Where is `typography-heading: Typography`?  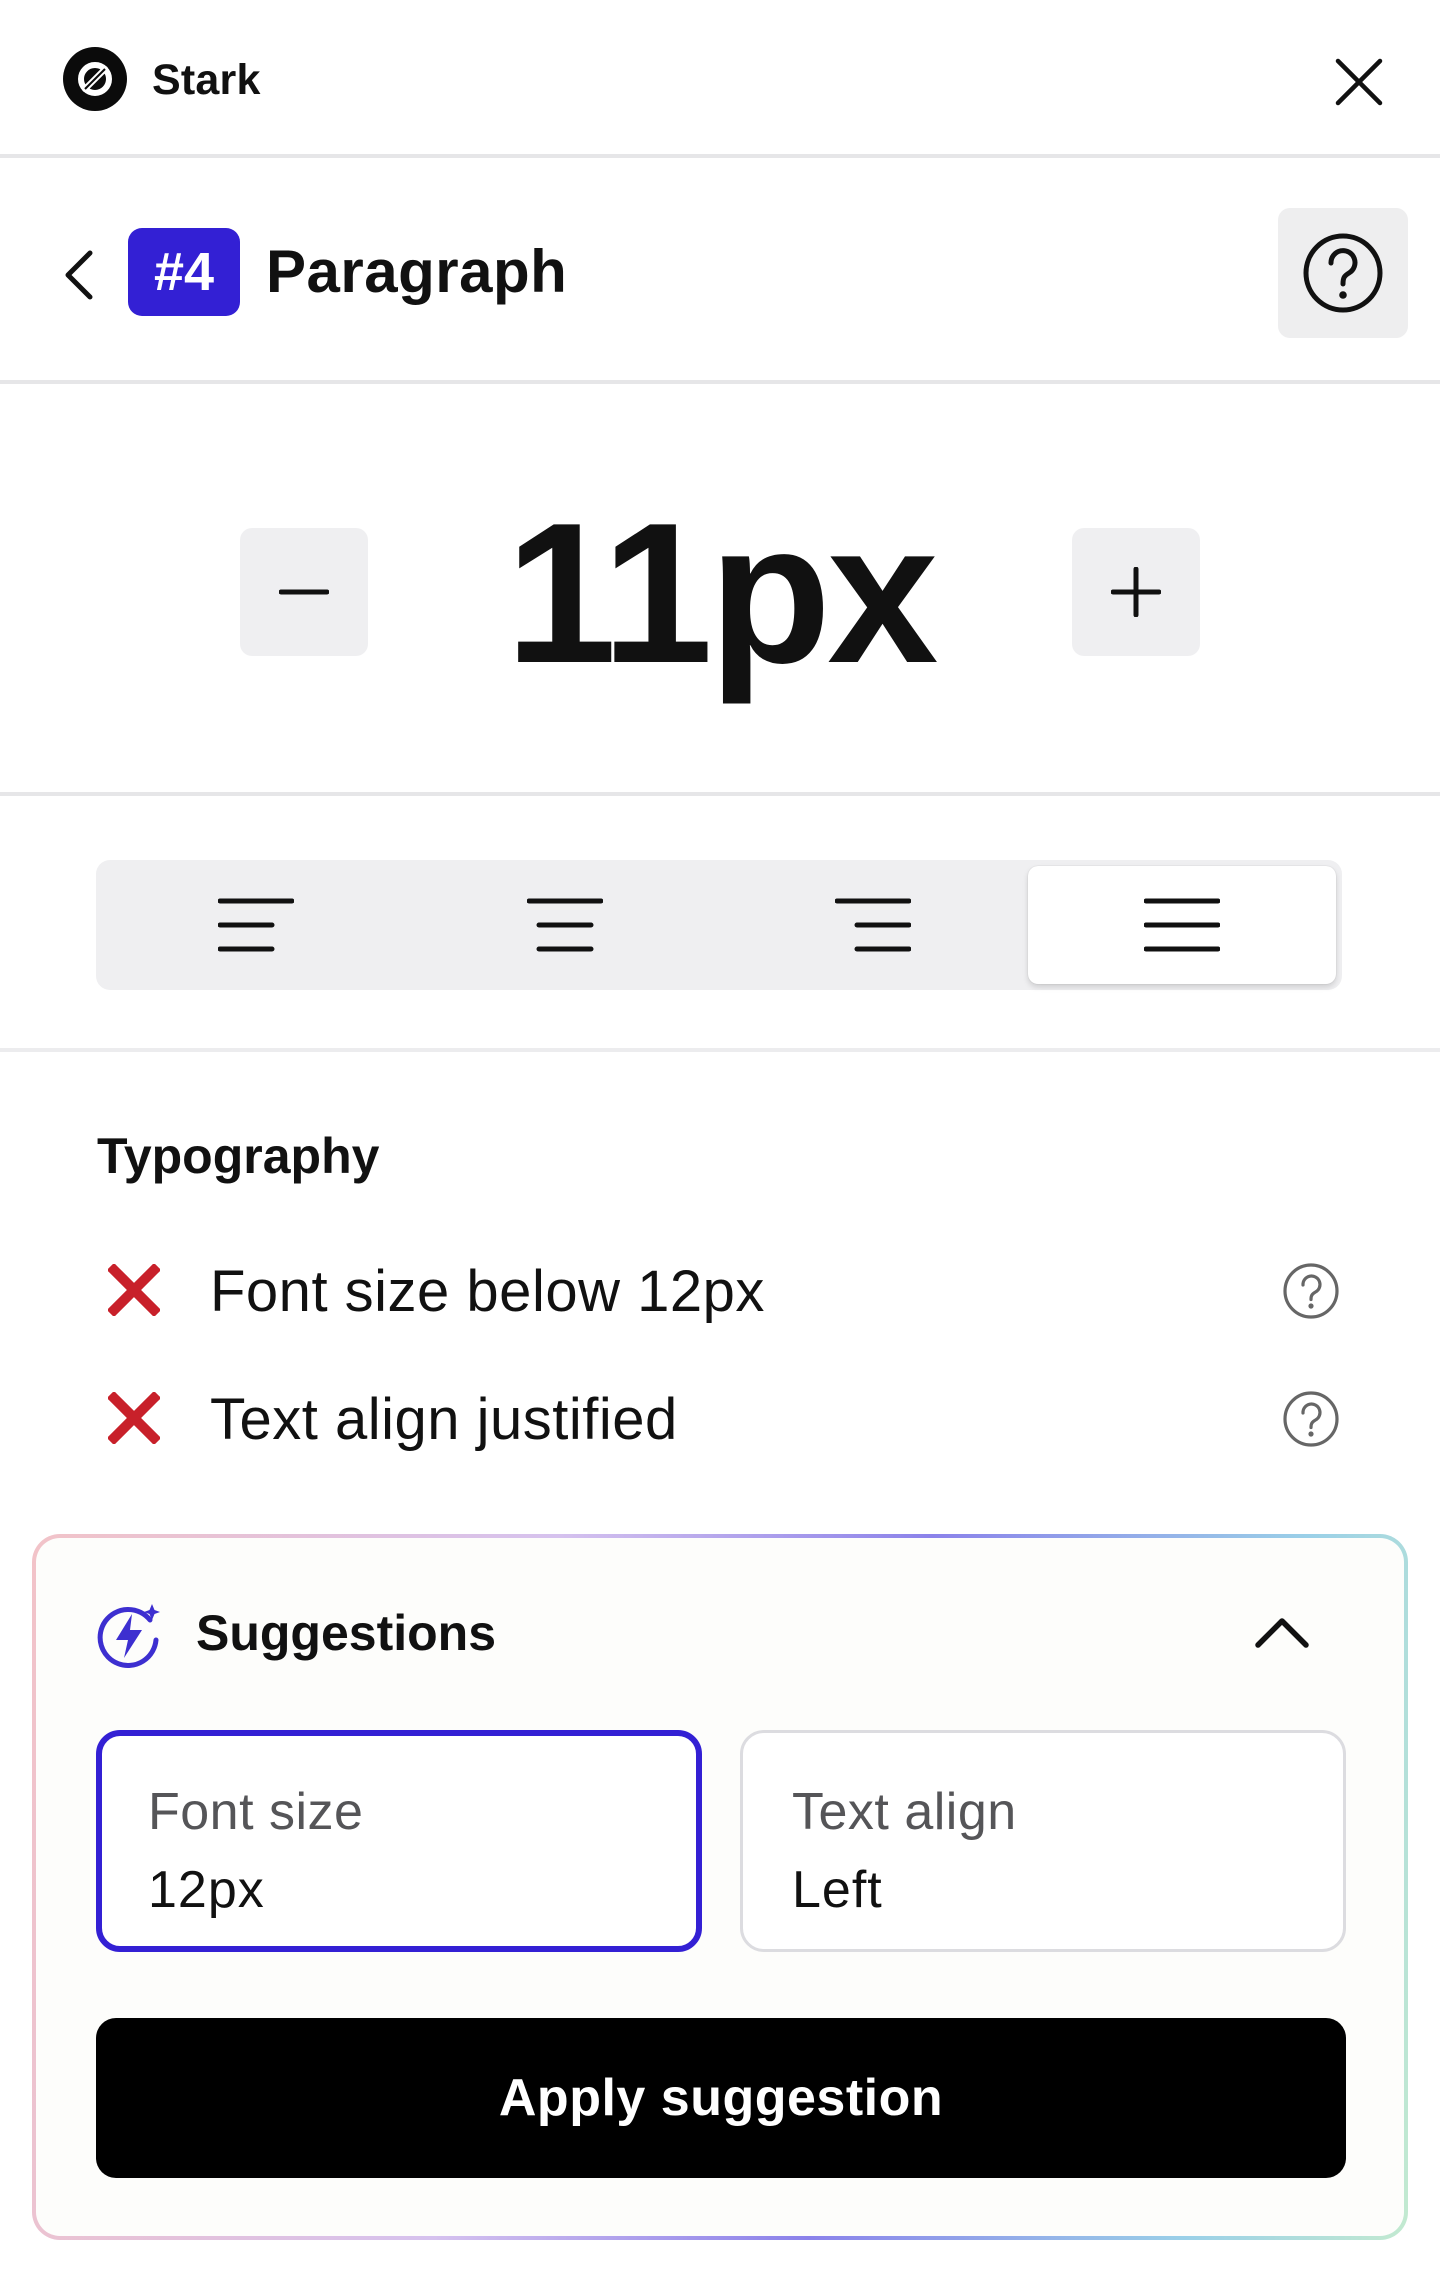 typography-heading: Typography is located at coordinates (238, 1156).